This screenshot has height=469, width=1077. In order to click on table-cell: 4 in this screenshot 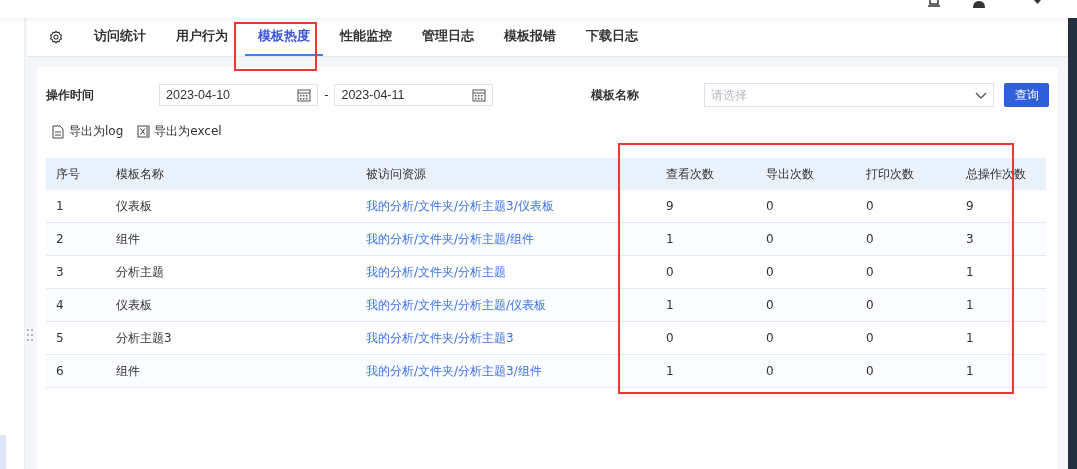, I will do `click(60, 305)`.